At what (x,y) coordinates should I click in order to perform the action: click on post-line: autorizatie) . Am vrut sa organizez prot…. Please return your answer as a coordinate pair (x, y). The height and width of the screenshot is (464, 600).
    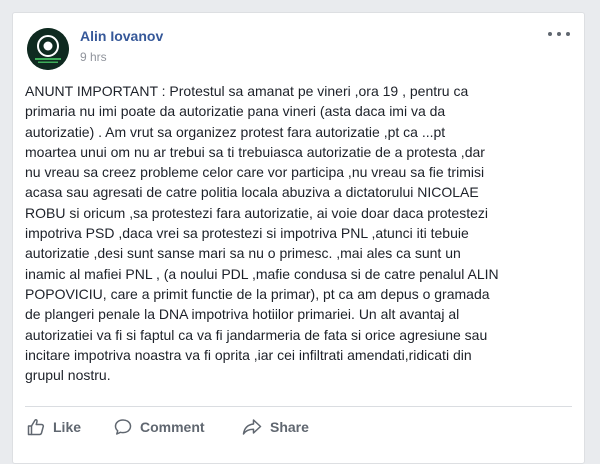
    Looking at the image, I should click on (235, 131).